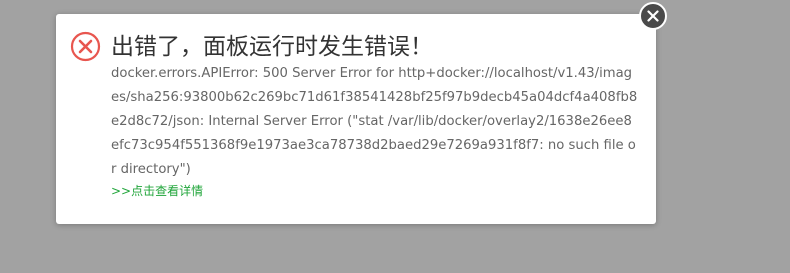 The height and width of the screenshot is (273, 790). Describe the element at coordinates (272, 47) in the screenshot. I see `dialog-title: 出错了，面板运行时发生错误！` at that location.